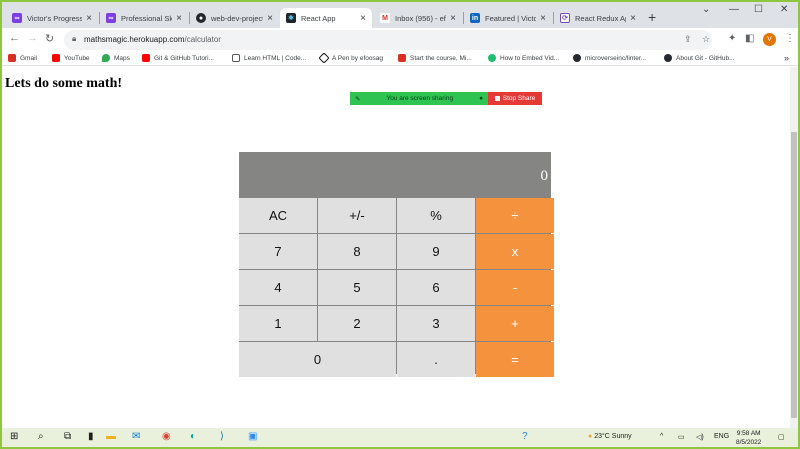  I want to click on key-all-clear: AC, so click(278, 215).